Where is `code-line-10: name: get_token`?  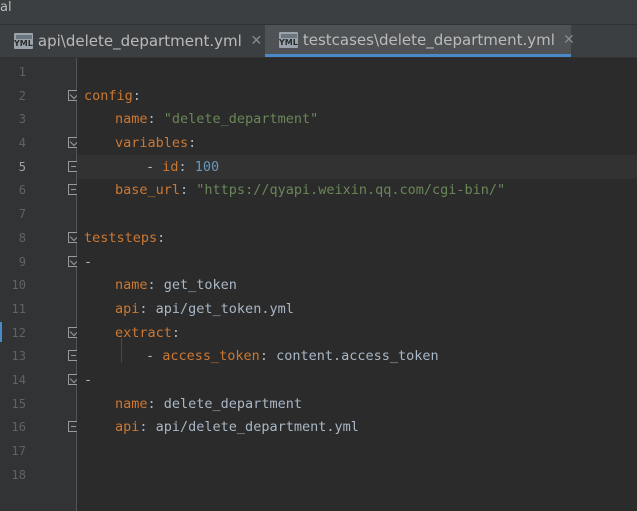
code-line-10: name: get_token is located at coordinates (176, 285).